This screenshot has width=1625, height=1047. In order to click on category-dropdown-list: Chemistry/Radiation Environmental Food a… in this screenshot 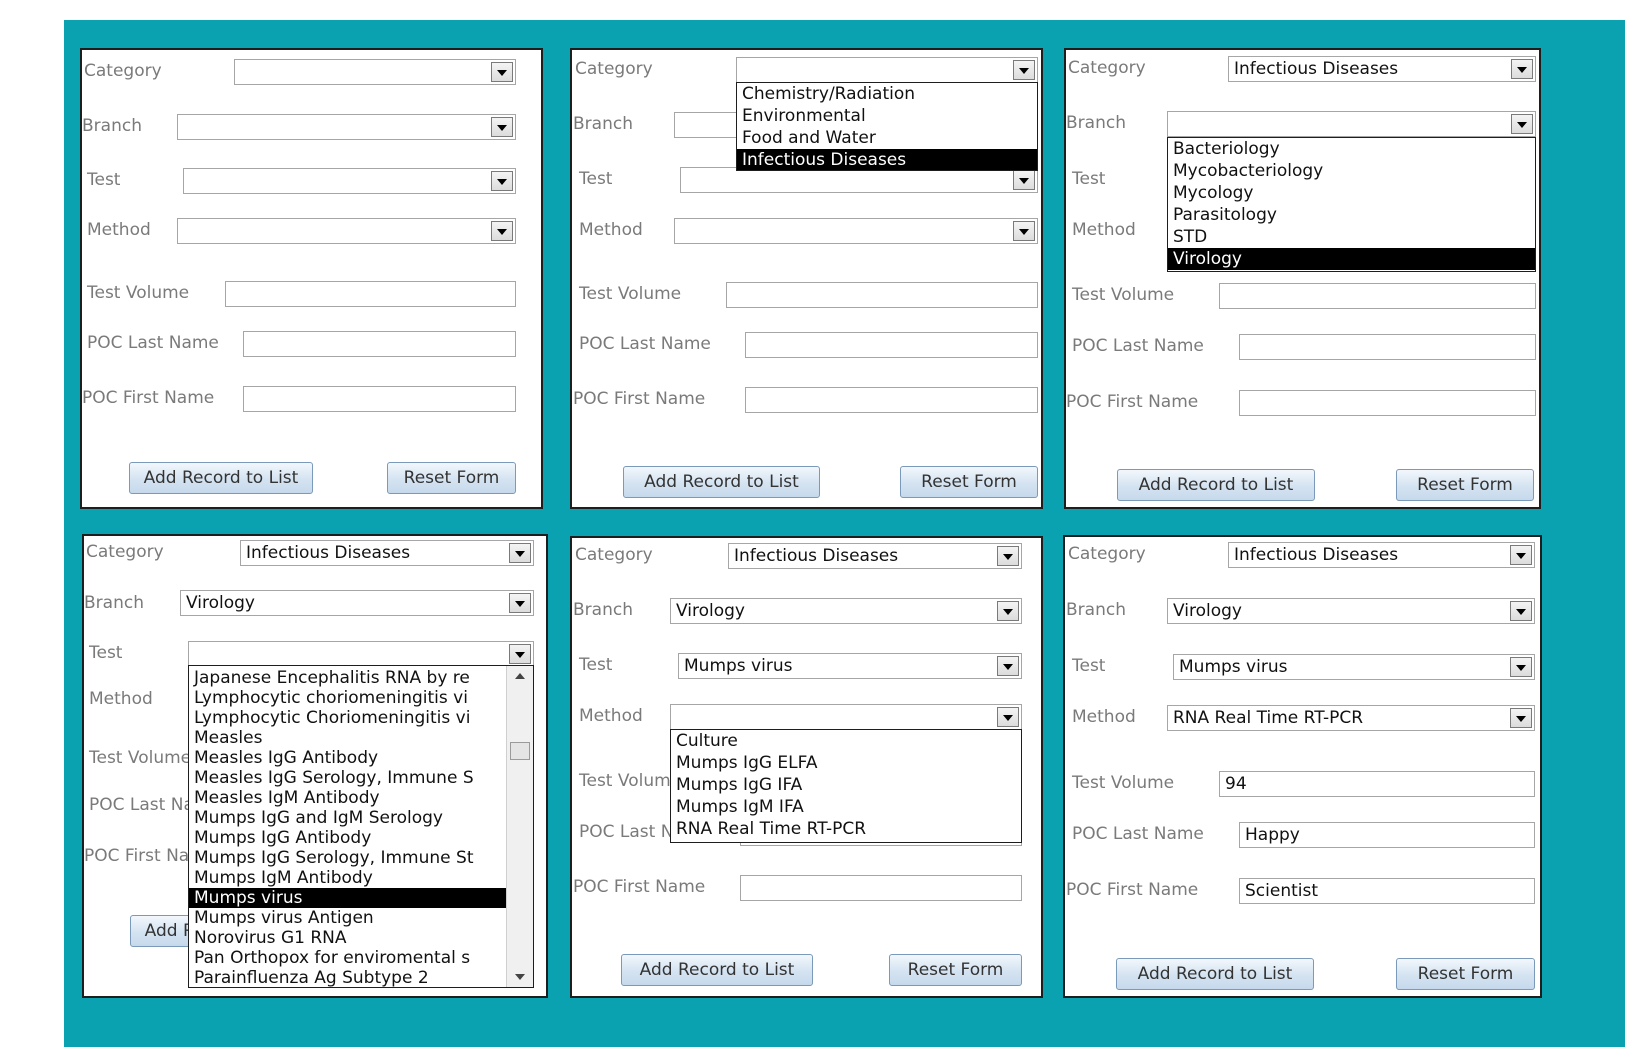, I will do `click(887, 126)`.